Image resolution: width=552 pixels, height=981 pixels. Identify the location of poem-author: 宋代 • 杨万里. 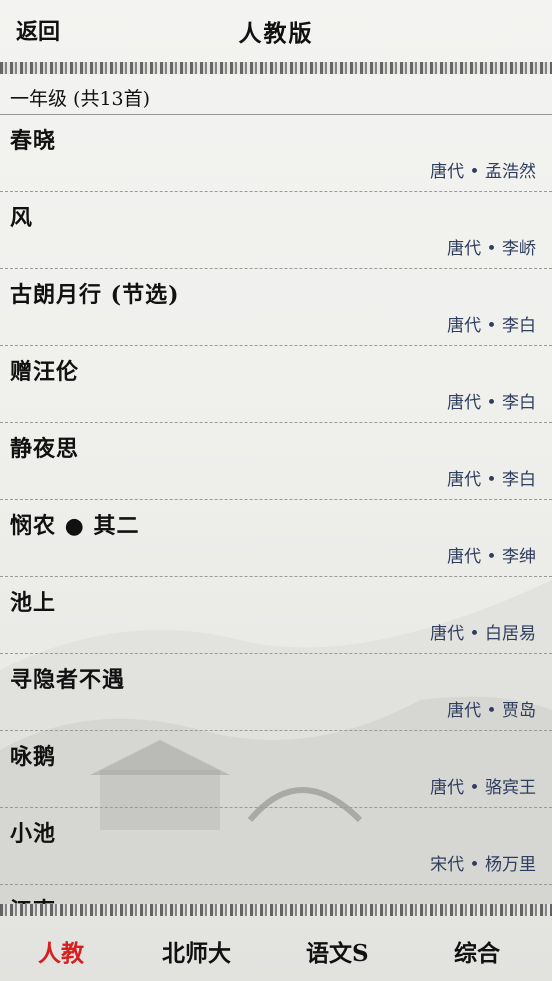
(483, 865).